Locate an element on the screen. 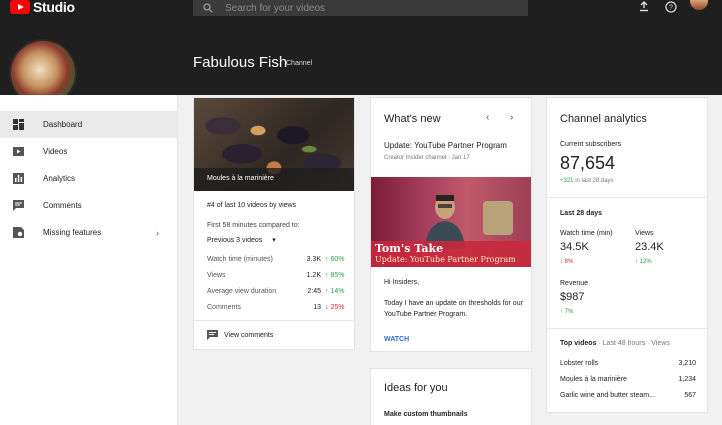  search-bar: Search for your videos is located at coordinates (360, 8).